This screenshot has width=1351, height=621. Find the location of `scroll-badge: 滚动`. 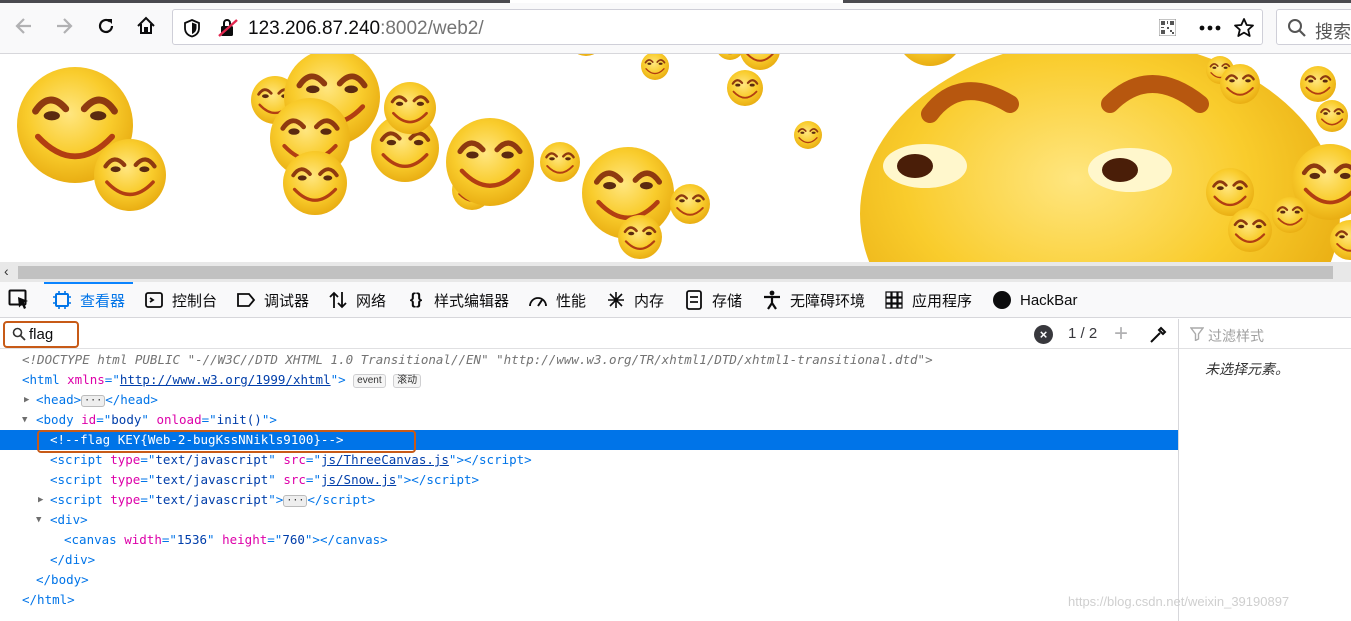

scroll-badge: 滚动 is located at coordinates (407, 381).